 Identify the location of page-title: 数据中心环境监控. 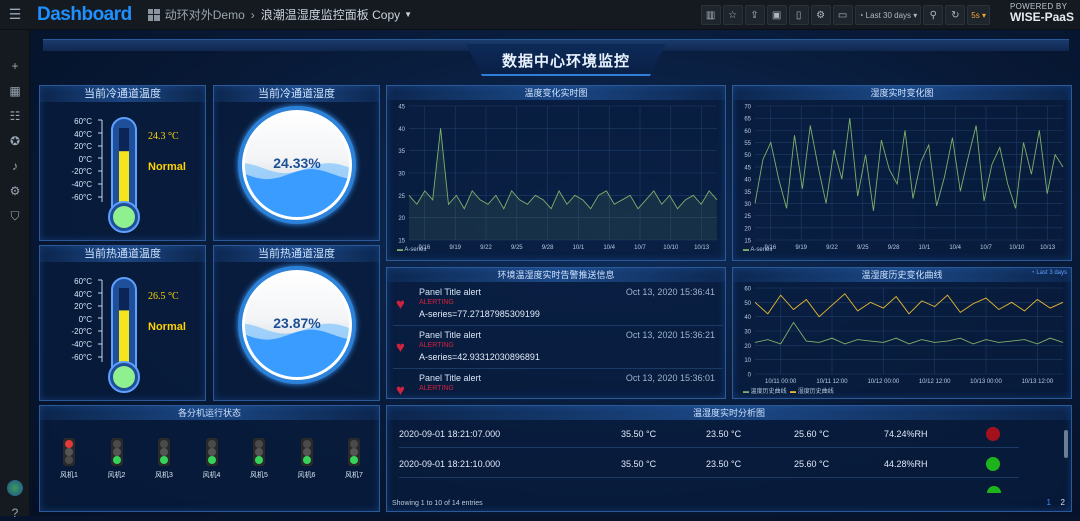
(565, 61).